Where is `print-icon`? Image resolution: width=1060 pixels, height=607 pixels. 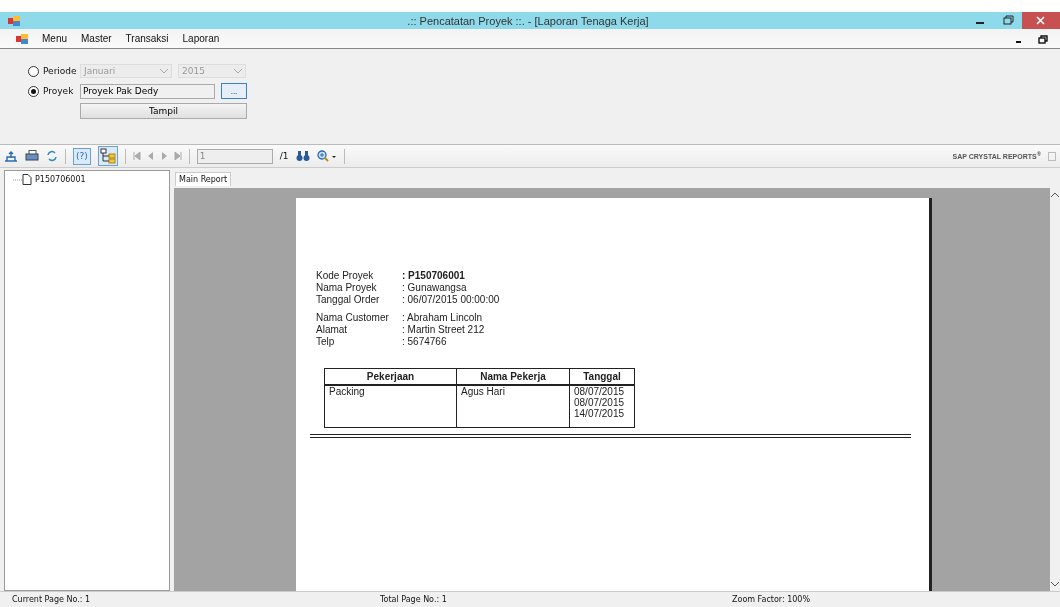 print-icon is located at coordinates (32, 156).